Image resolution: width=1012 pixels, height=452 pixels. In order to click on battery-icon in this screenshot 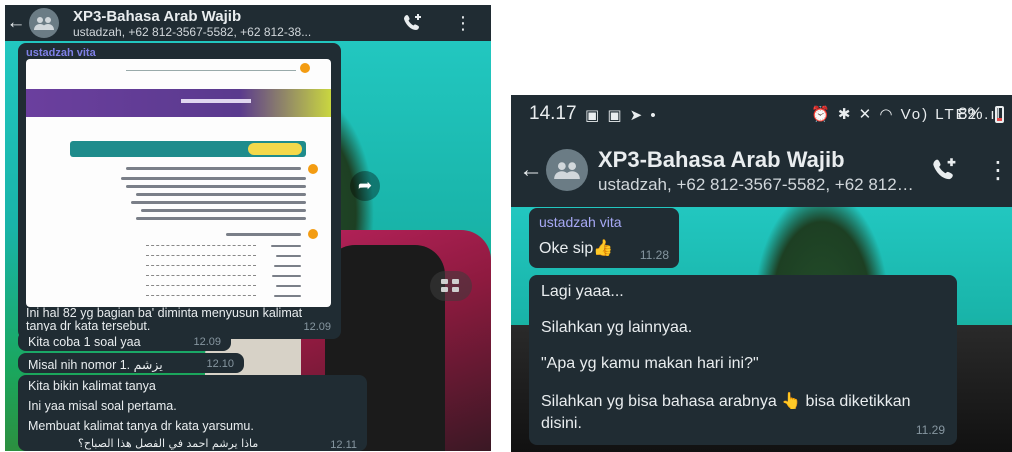, I will do `click(999, 114)`.